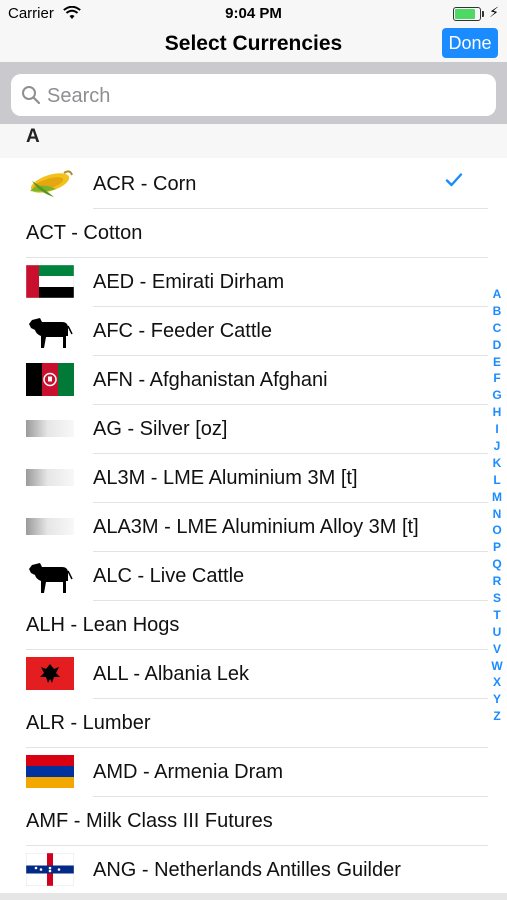 The image size is (507, 900). Describe the element at coordinates (253, 429) in the screenshot. I see `list-item: AG - Silver [oz]` at that location.